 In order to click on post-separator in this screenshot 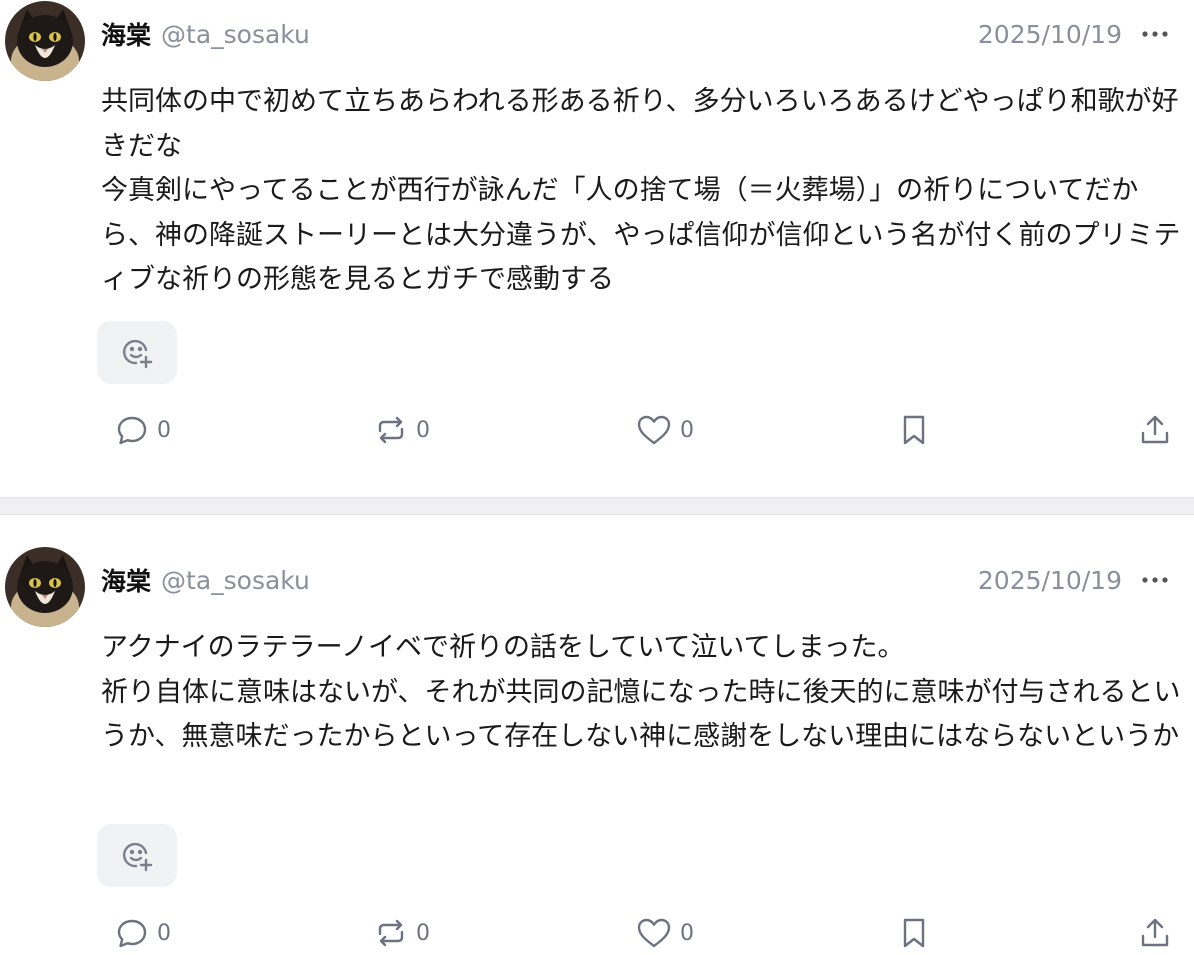, I will do `click(597, 506)`.